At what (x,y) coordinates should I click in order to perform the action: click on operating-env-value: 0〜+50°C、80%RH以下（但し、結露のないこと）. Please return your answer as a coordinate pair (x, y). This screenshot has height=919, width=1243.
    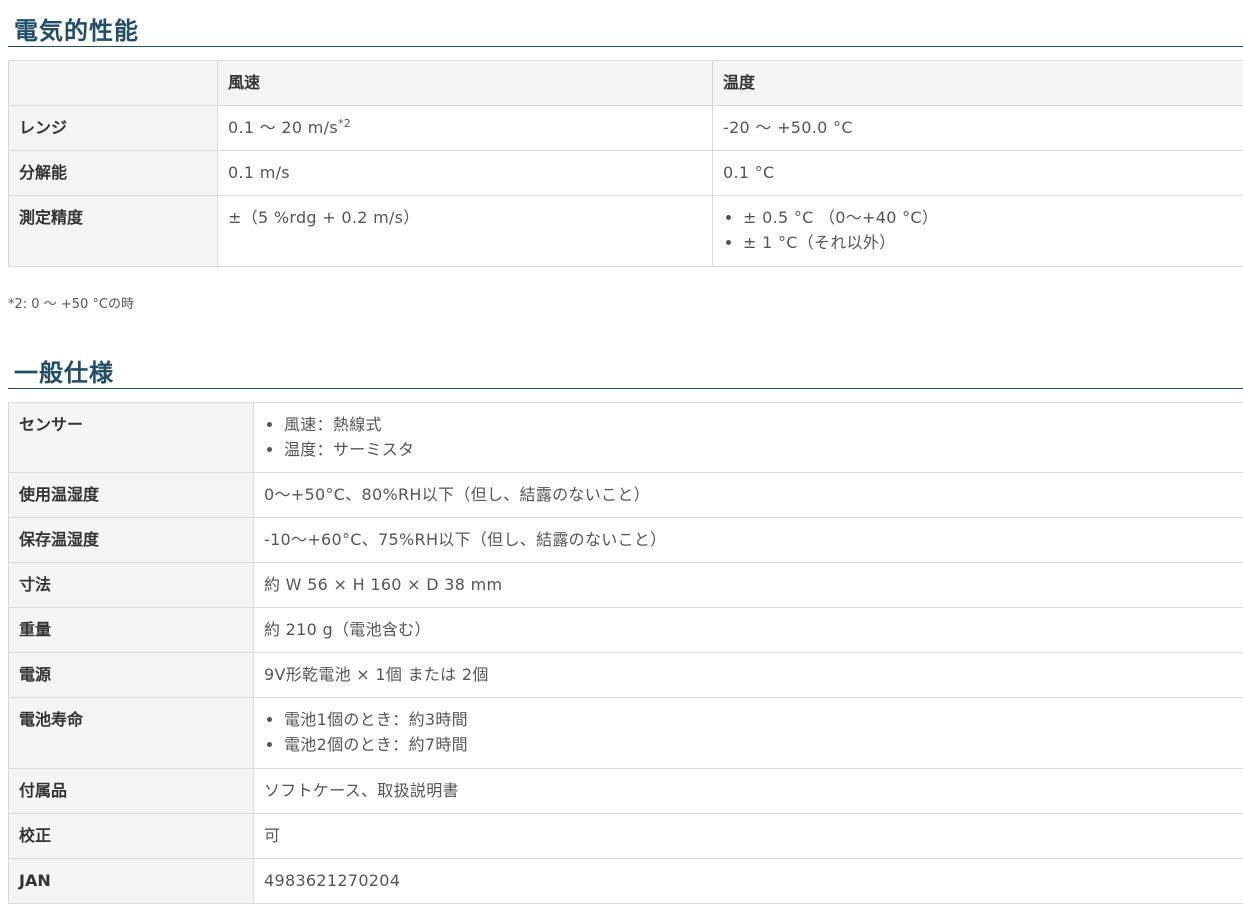
    Looking at the image, I should click on (748, 495).